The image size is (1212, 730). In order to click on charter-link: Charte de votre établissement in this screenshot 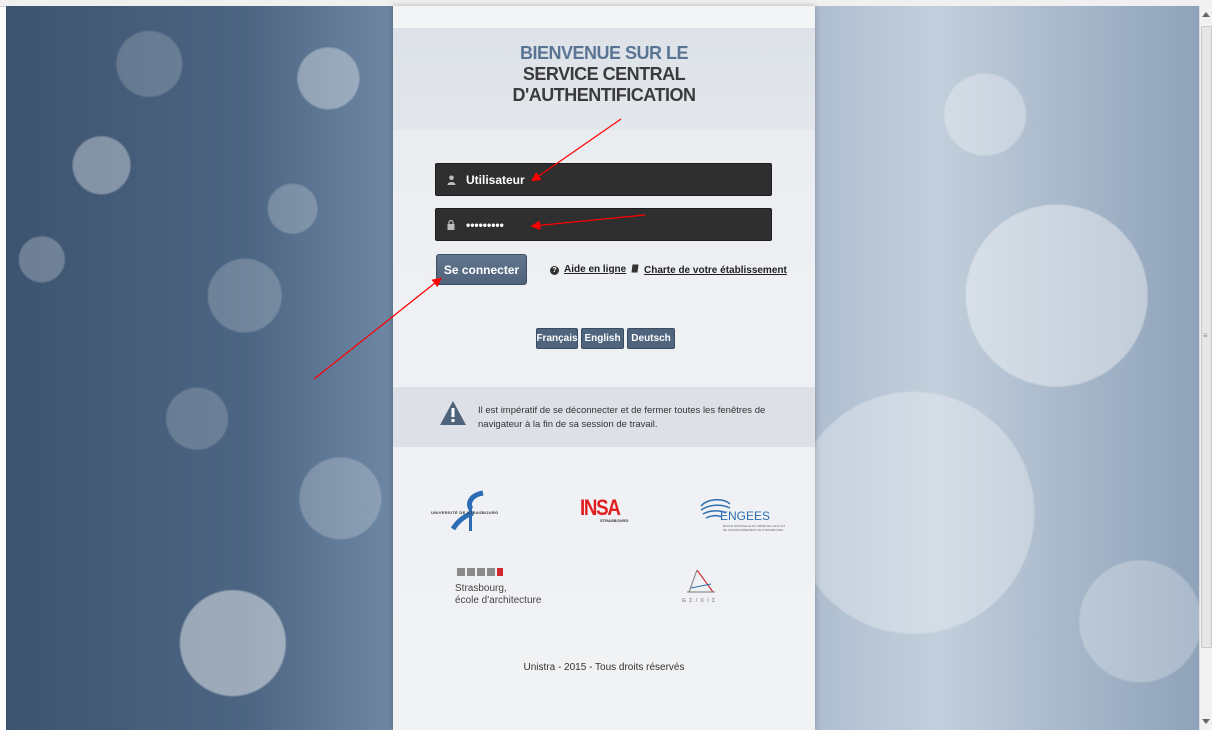, I will do `click(709, 270)`.